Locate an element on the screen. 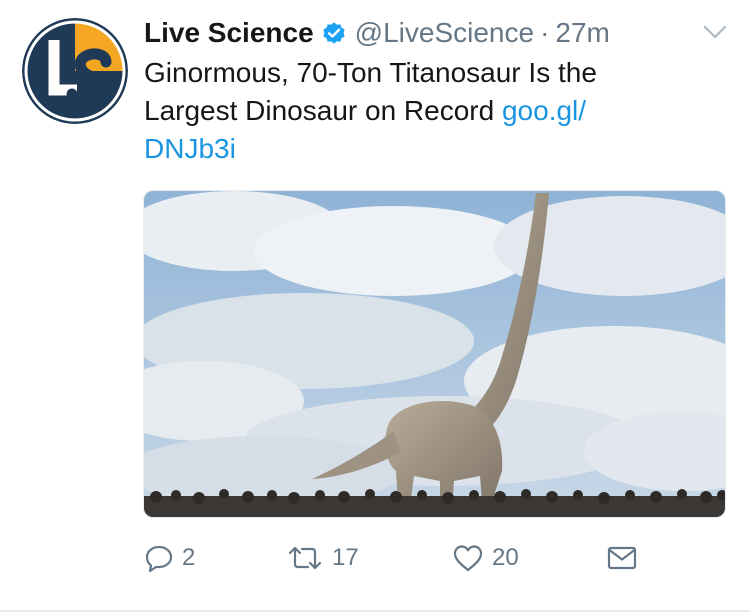 This screenshot has width=750, height=615. live-science-logo-icon is located at coordinates (75, 71).